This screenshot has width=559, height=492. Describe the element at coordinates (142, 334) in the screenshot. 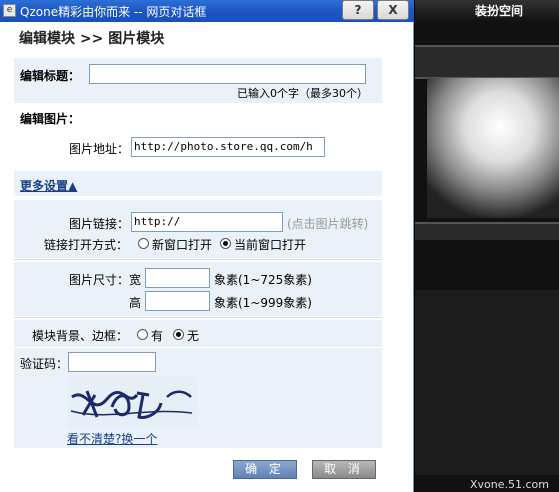

I see `border-yes-radio` at that location.